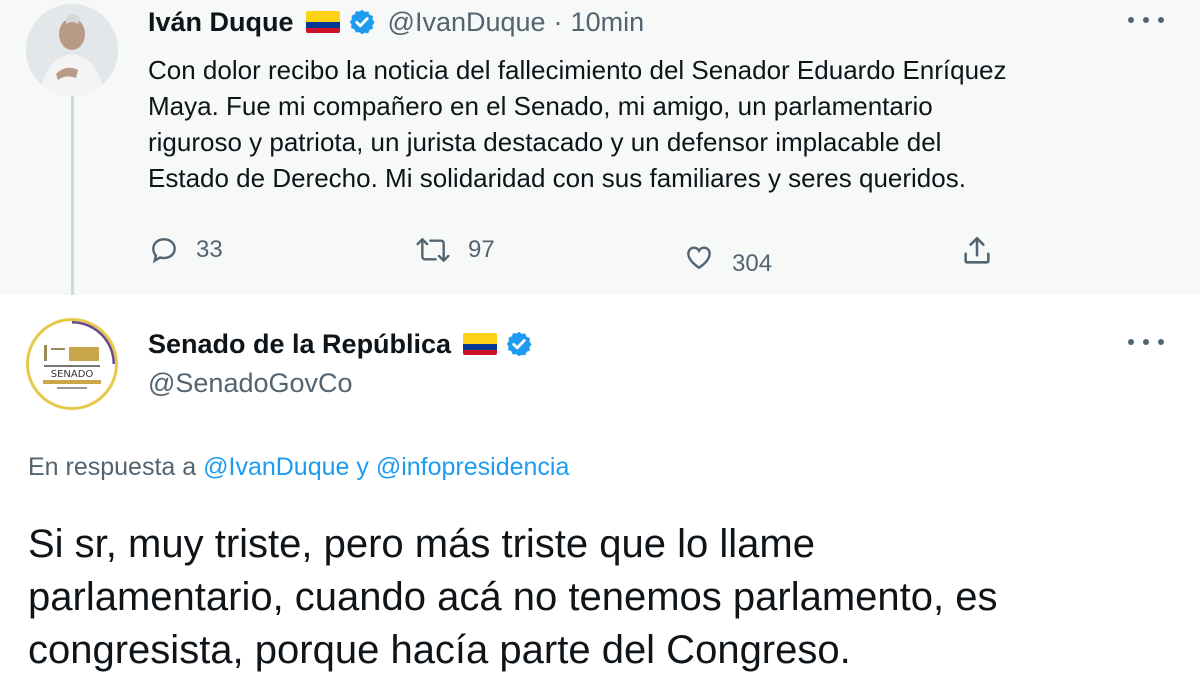 This screenshot has height=675, width=1200. Describe the element at coordinates (362, 467) in the screenshot. I see `mention-conjunction: y` at that location.